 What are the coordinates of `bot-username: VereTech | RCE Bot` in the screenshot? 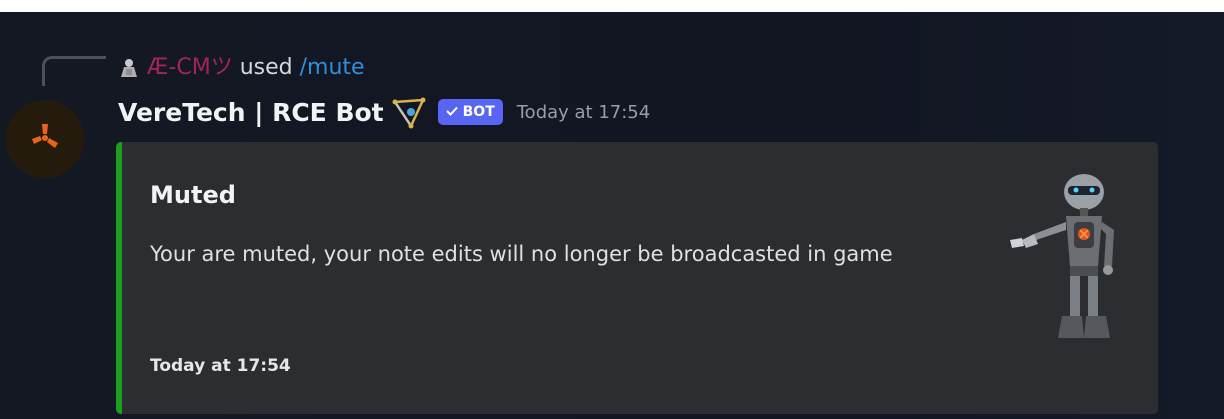 It's located at (251, 112).